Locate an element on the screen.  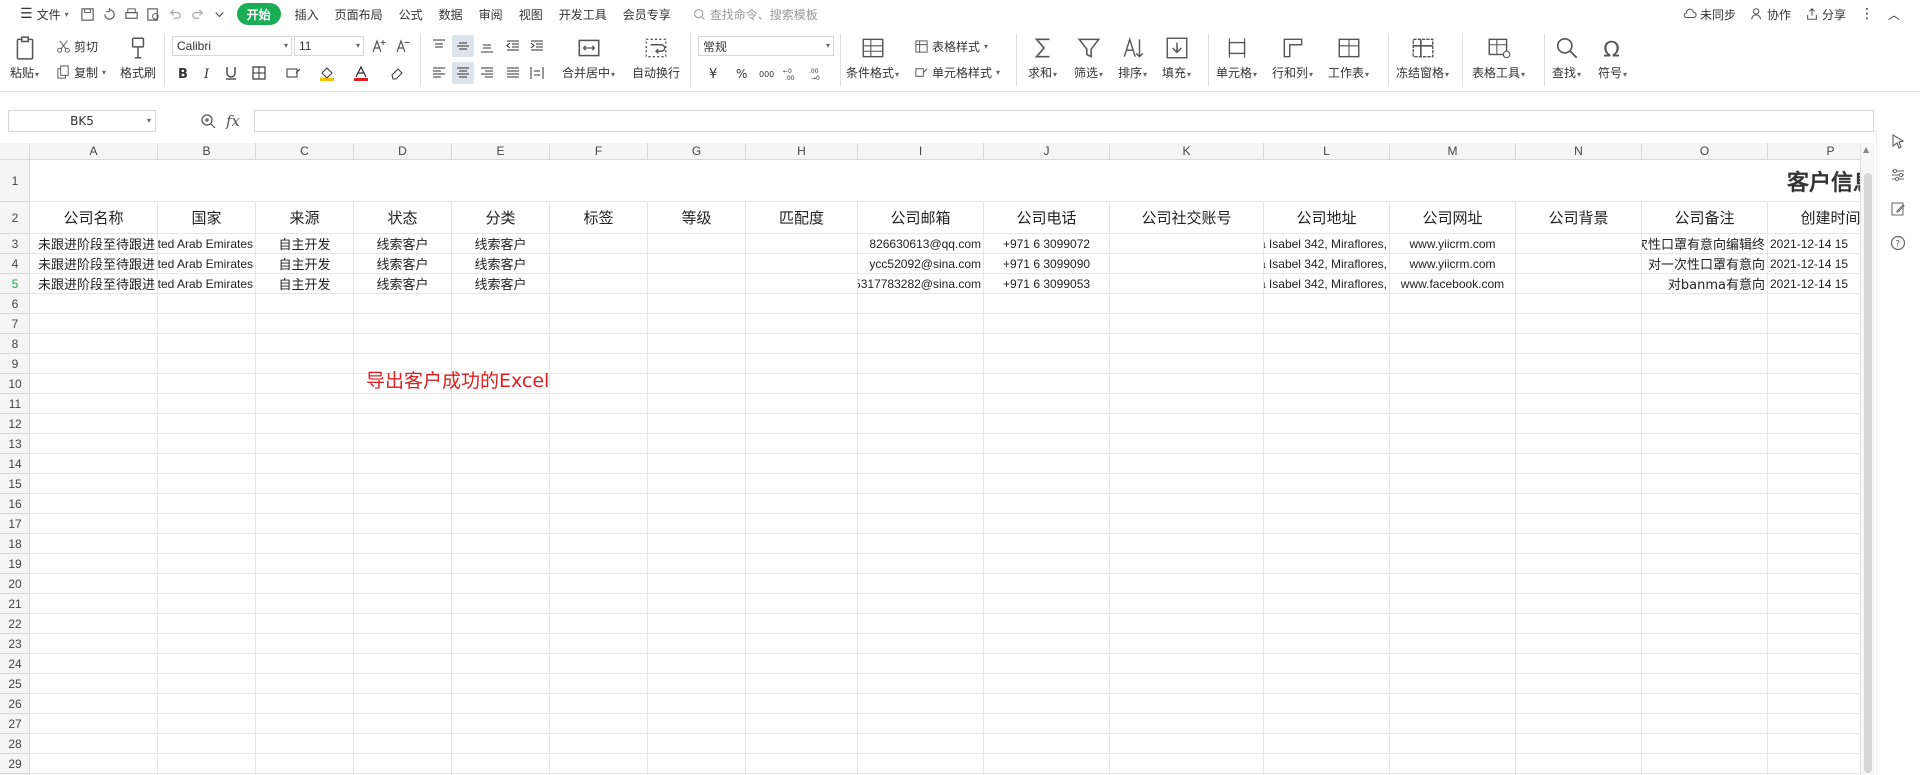
column-header-p: P is located at coordinates (1814, 151).